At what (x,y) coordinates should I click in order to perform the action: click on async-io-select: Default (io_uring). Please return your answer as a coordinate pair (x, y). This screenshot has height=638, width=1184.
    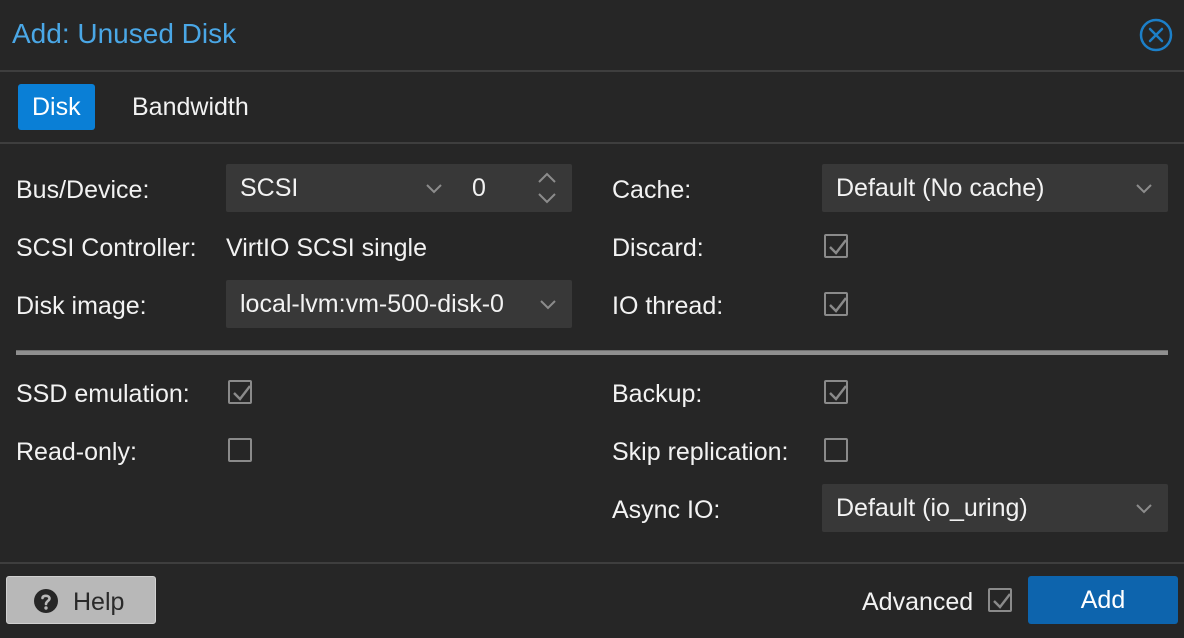
    Looking at the image, I should click on (995, 508).